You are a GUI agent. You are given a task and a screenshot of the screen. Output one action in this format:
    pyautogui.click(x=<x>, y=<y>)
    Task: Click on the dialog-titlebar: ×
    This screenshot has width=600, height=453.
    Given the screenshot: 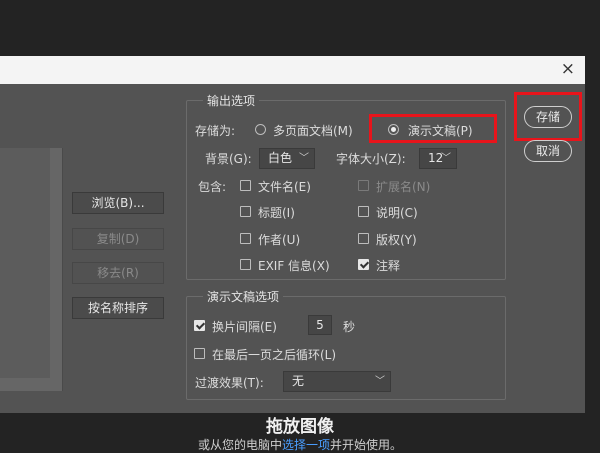 What is the action you would take?
    pyautogui.click(x=292, y=70)
    